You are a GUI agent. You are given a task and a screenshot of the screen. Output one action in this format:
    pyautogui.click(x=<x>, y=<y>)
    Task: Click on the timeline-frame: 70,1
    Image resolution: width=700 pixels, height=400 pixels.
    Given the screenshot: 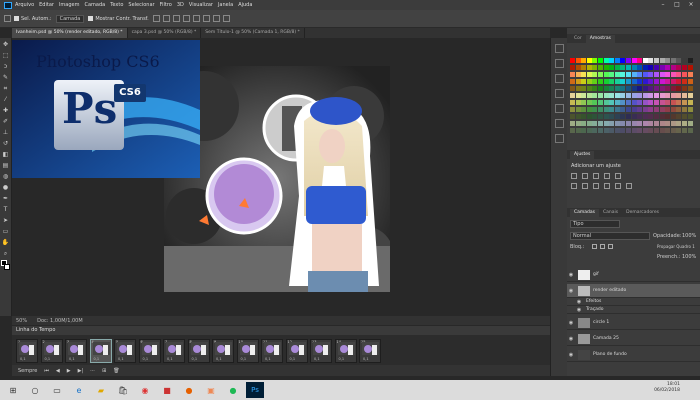 What is the action you would take?
    pyautogui.click(x=174, y=351)
    